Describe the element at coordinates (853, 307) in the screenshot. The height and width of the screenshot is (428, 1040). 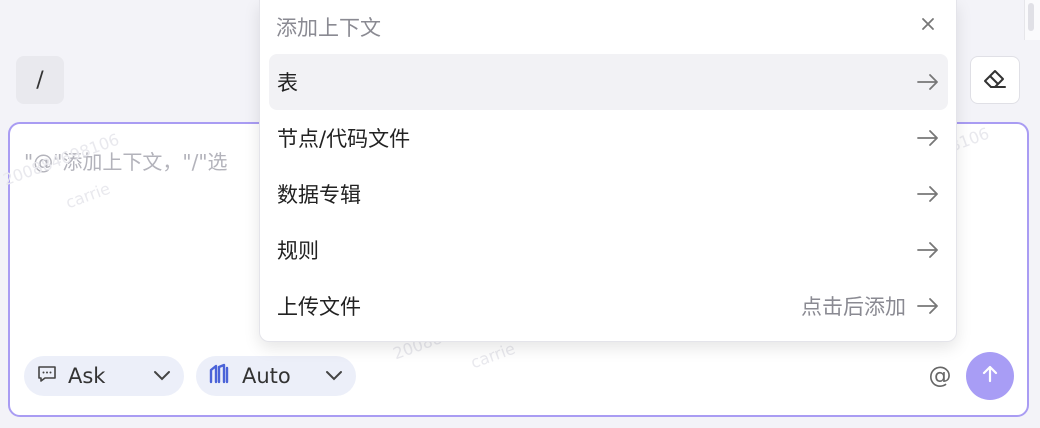
I see `menu-item-hint: 点击后添加` at that location.